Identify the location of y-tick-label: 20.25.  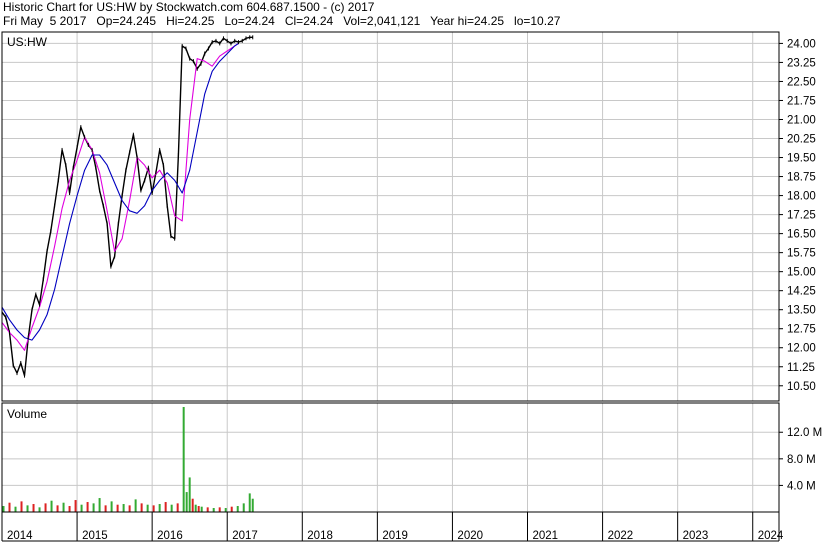
(801, 140).